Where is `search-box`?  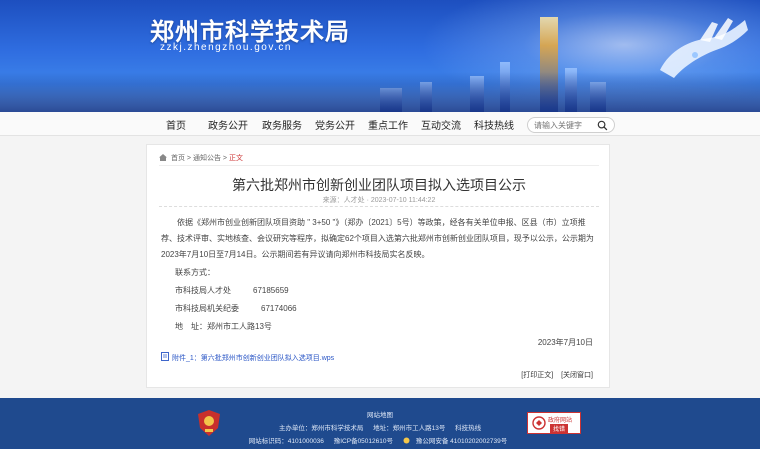
search-box is located at coordinates (571, 125).